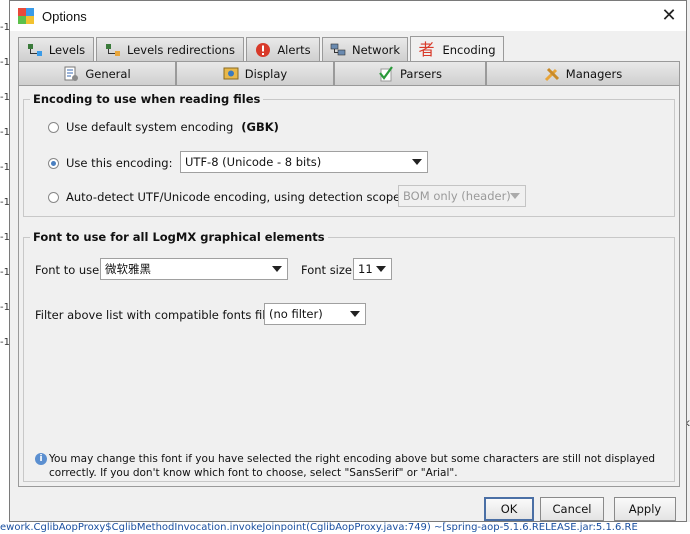  I want to click on tab-general: General, so click(97, 73).